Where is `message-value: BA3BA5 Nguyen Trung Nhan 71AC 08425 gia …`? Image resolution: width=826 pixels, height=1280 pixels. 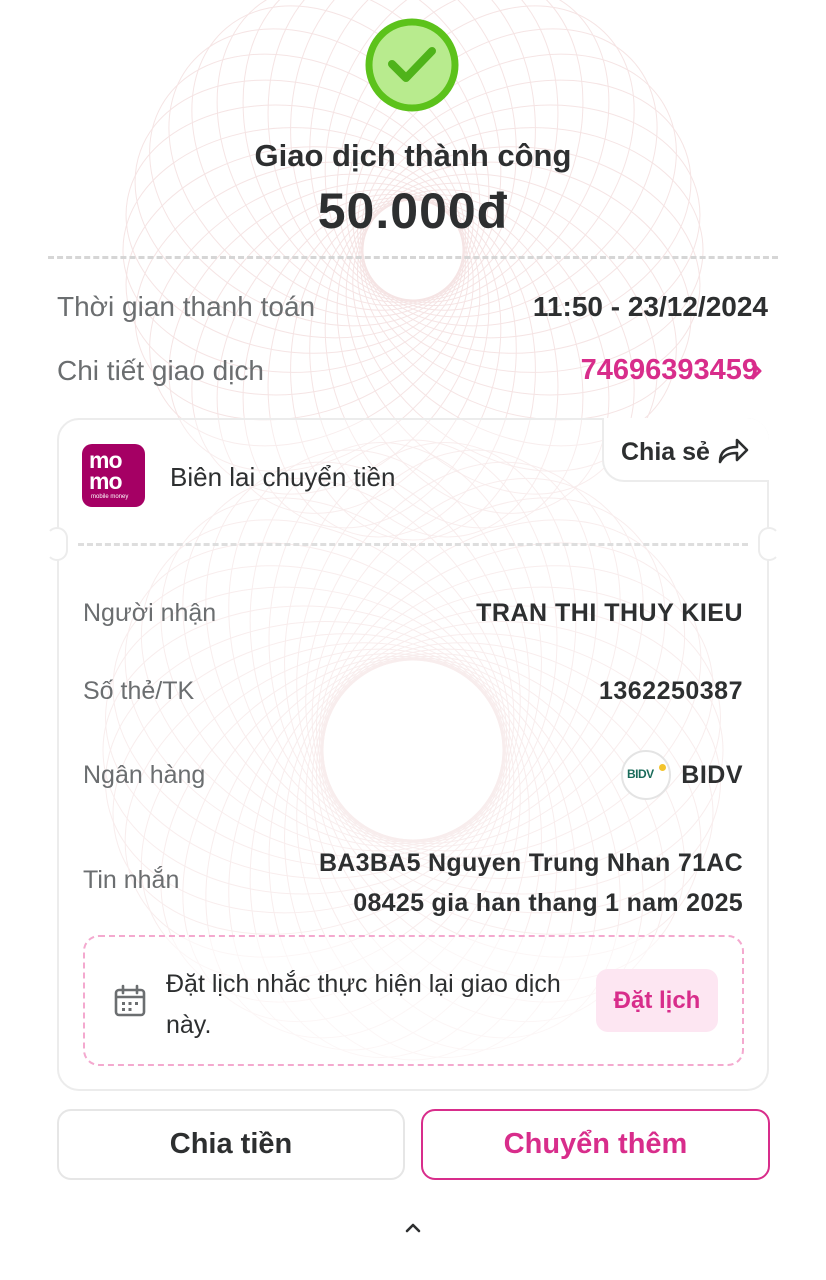
message-value: BA3BA5 Nguyen Trung Nhan 71AC 08425 gia … is located at coordinates (530, 883).